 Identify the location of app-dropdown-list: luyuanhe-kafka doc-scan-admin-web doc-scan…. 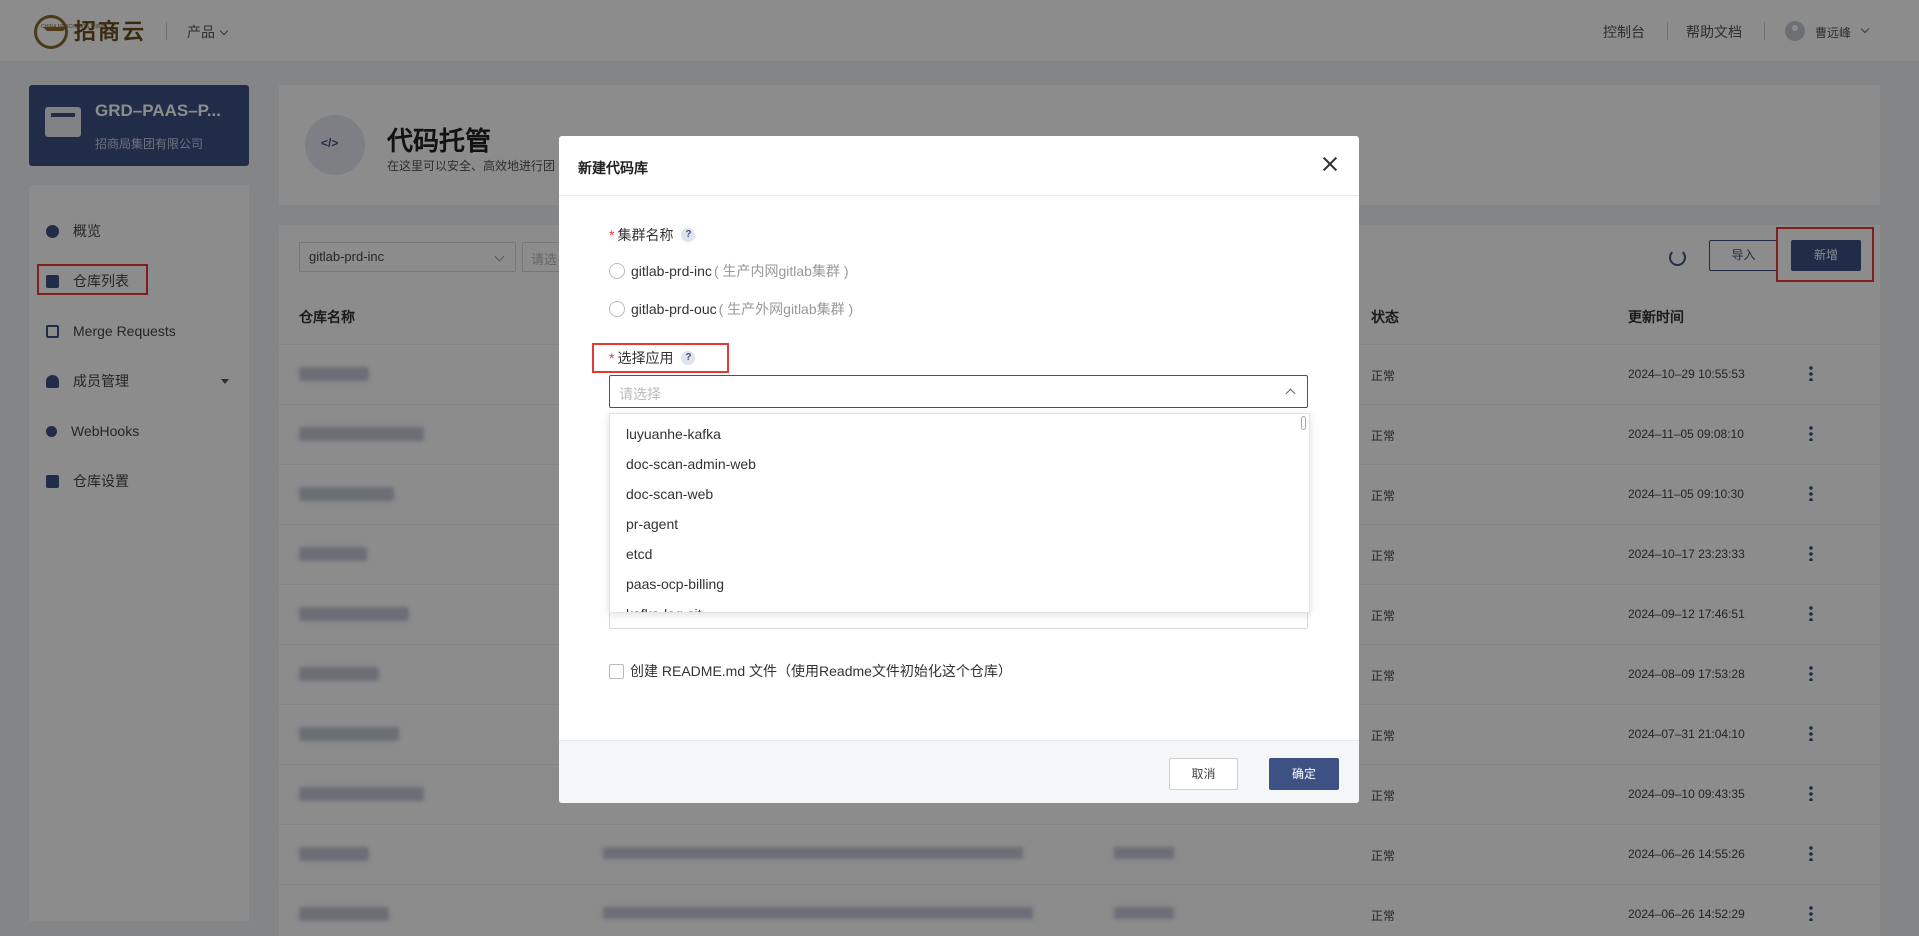
(959, 513).